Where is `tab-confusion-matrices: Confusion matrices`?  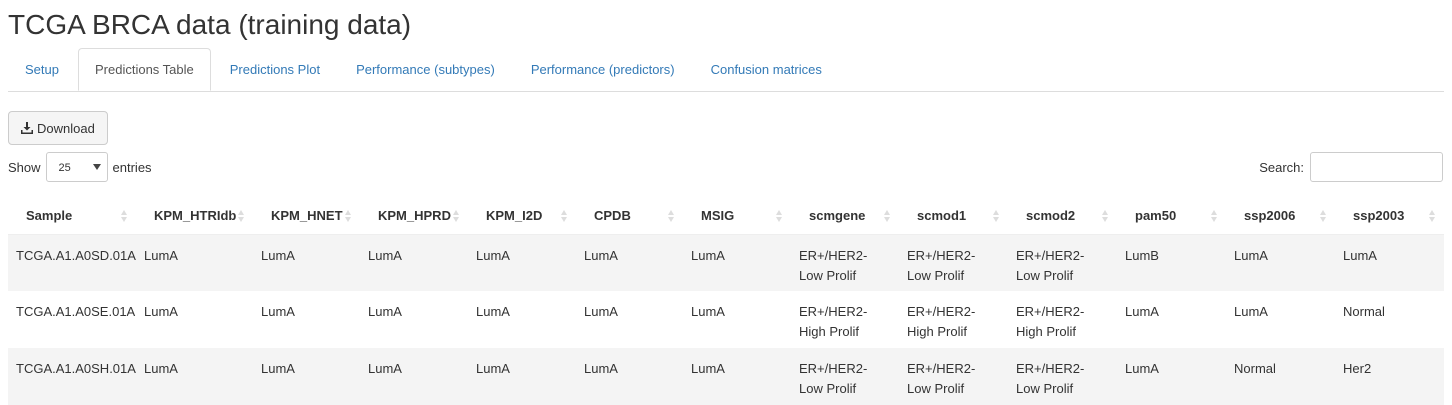
tab-confusion-matrices: Confusion matrices is located at coordinates (766, 69).